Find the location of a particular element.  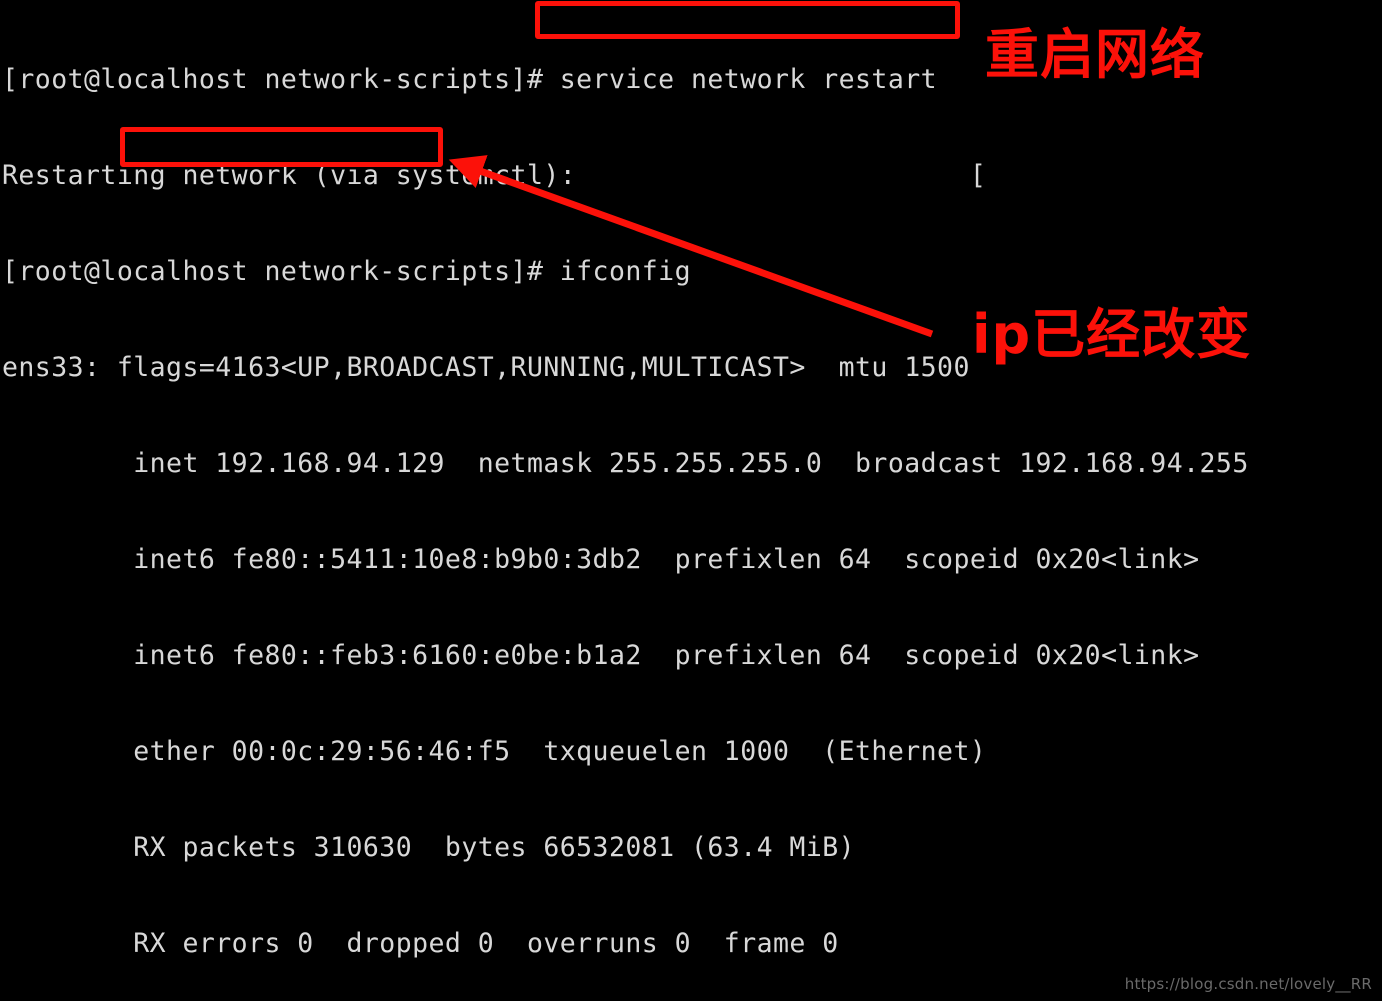

terminal-line: RX errors 0 dropped 0 overruns 0 frame 0 is located at coordinates (420, 943).